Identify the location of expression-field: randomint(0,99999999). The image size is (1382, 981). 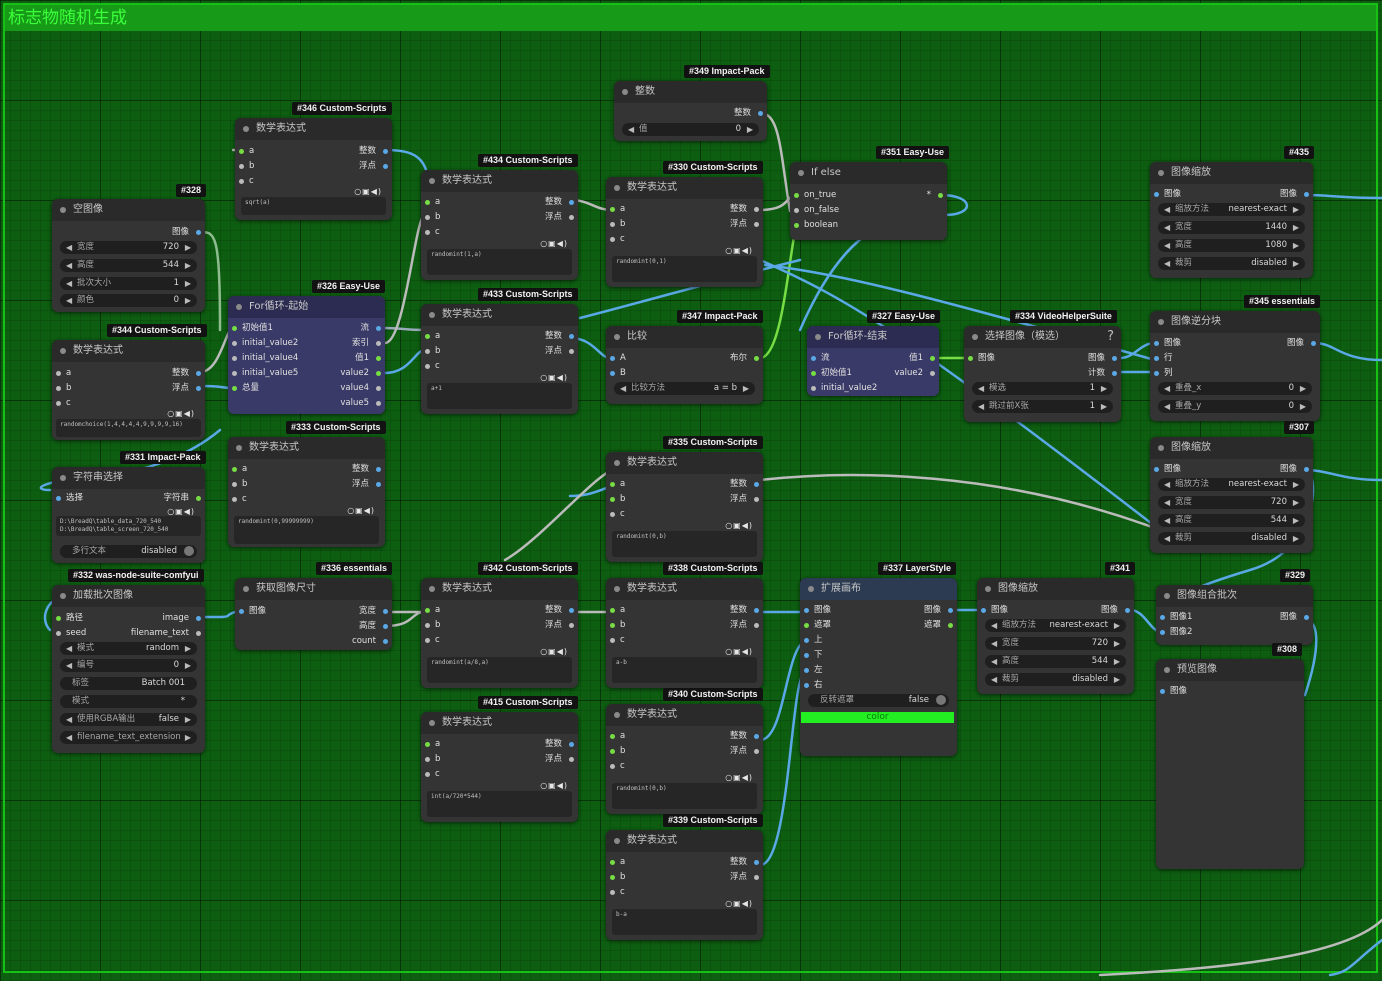
(306, 530).